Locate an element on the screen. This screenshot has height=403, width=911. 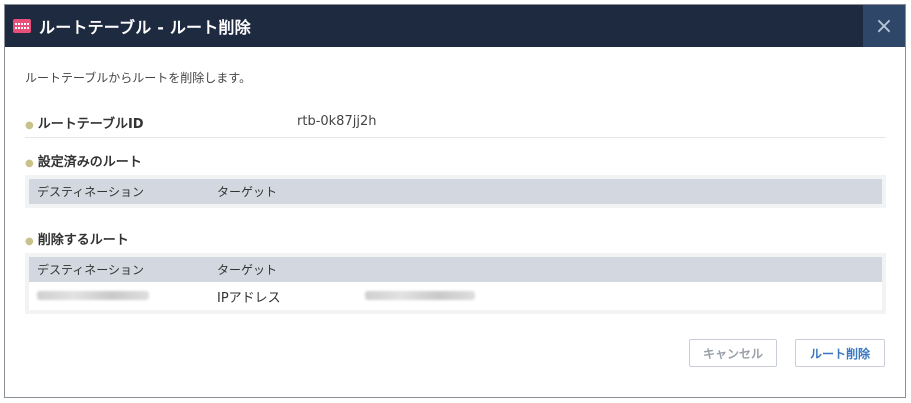
route-table-id-row: ● ルートテーブルID rtb-0k87jj2h is located at coordinates (455, 125).